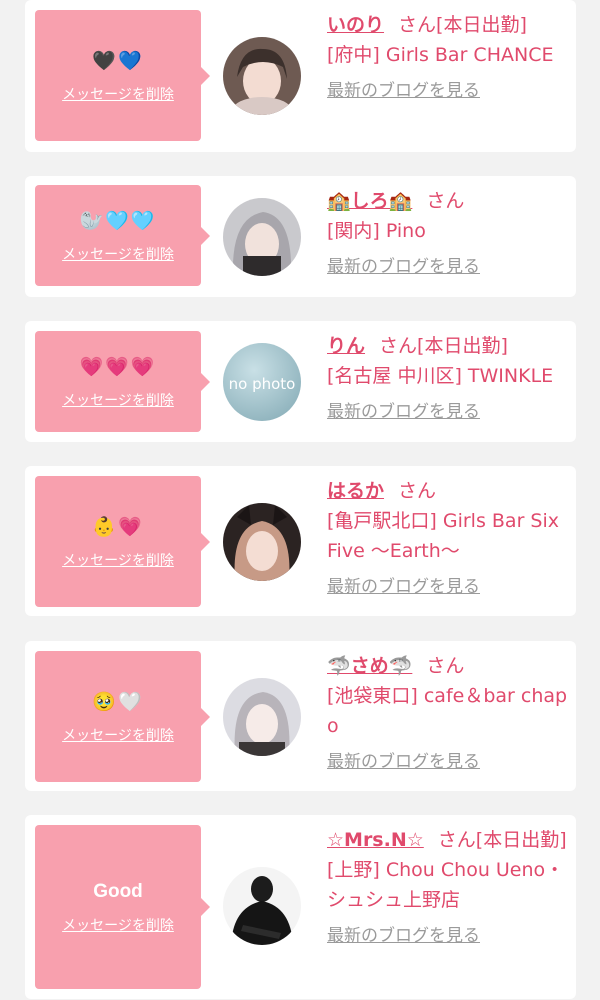 The image size is (600, 1000). I want to click on shop-name: [関内] Pino, so click(376, 231).